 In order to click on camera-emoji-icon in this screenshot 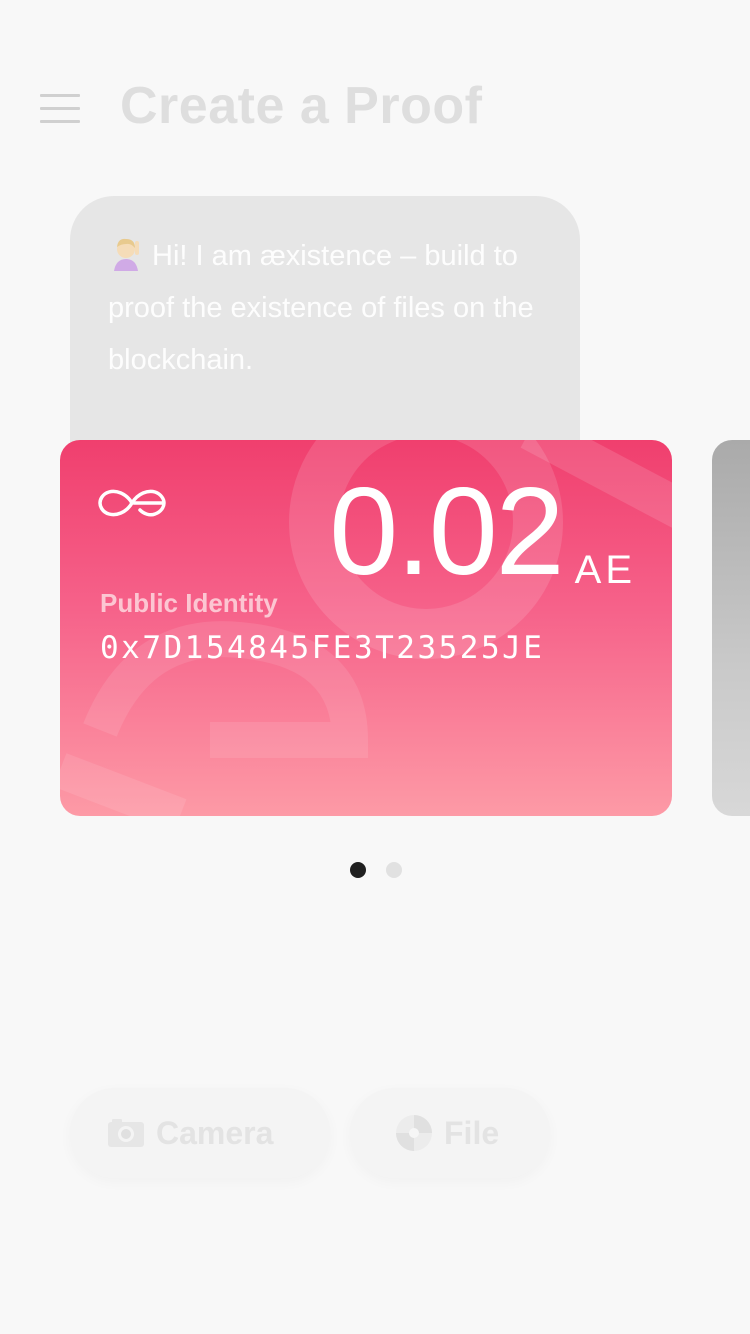, I will do `click(126, 1133)`.